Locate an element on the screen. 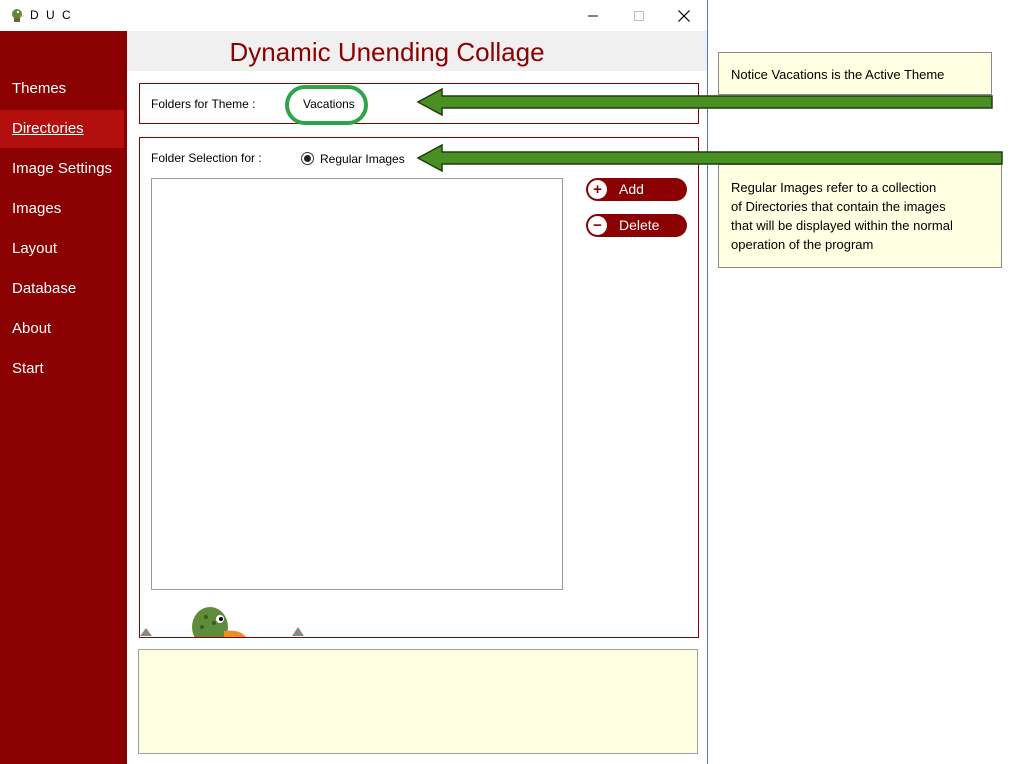  arrow-to-regular-images-icon is located at coordinates (709, 158).